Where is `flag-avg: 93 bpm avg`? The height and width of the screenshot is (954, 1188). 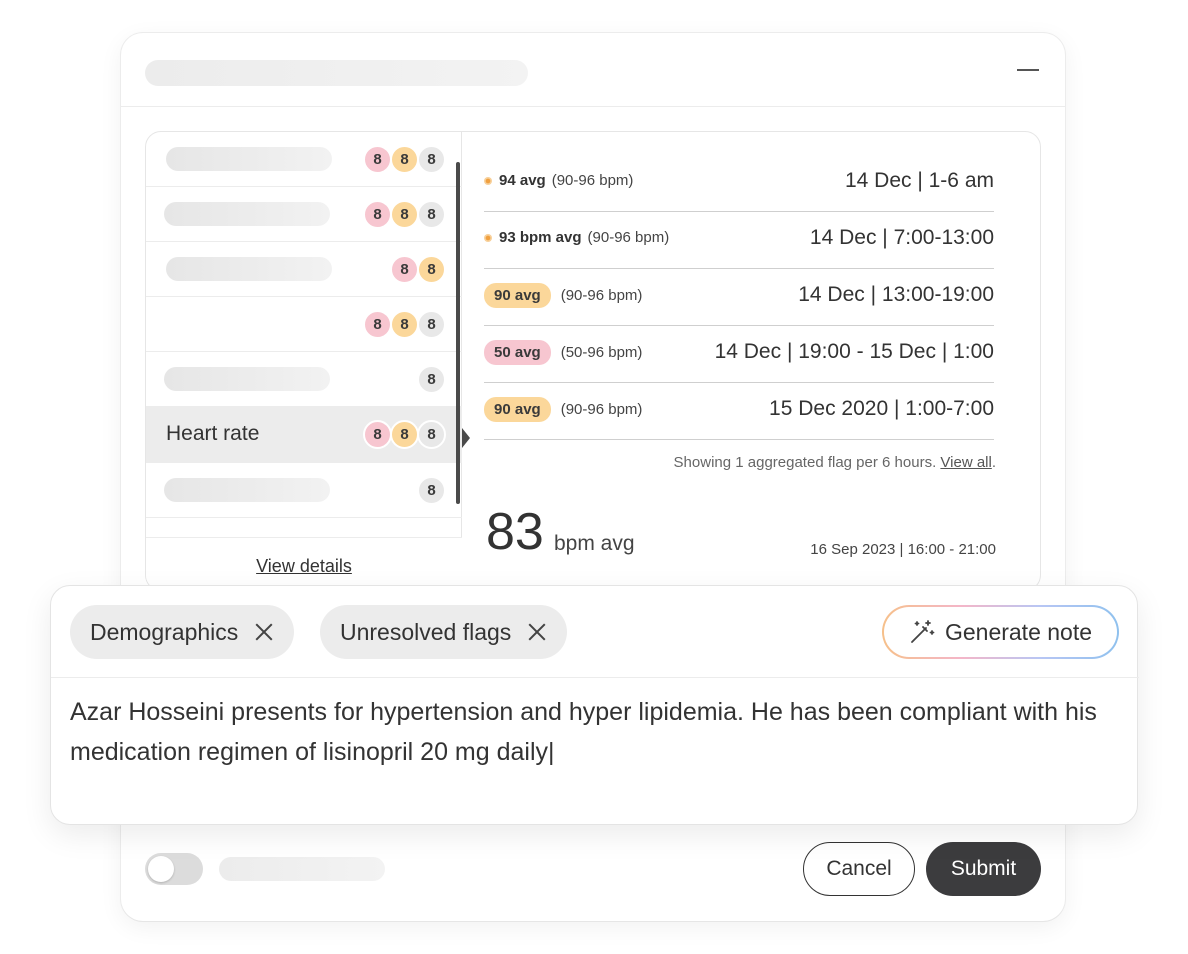
flag-avg: 93 bpm avg is located at coordinates (540, 237).